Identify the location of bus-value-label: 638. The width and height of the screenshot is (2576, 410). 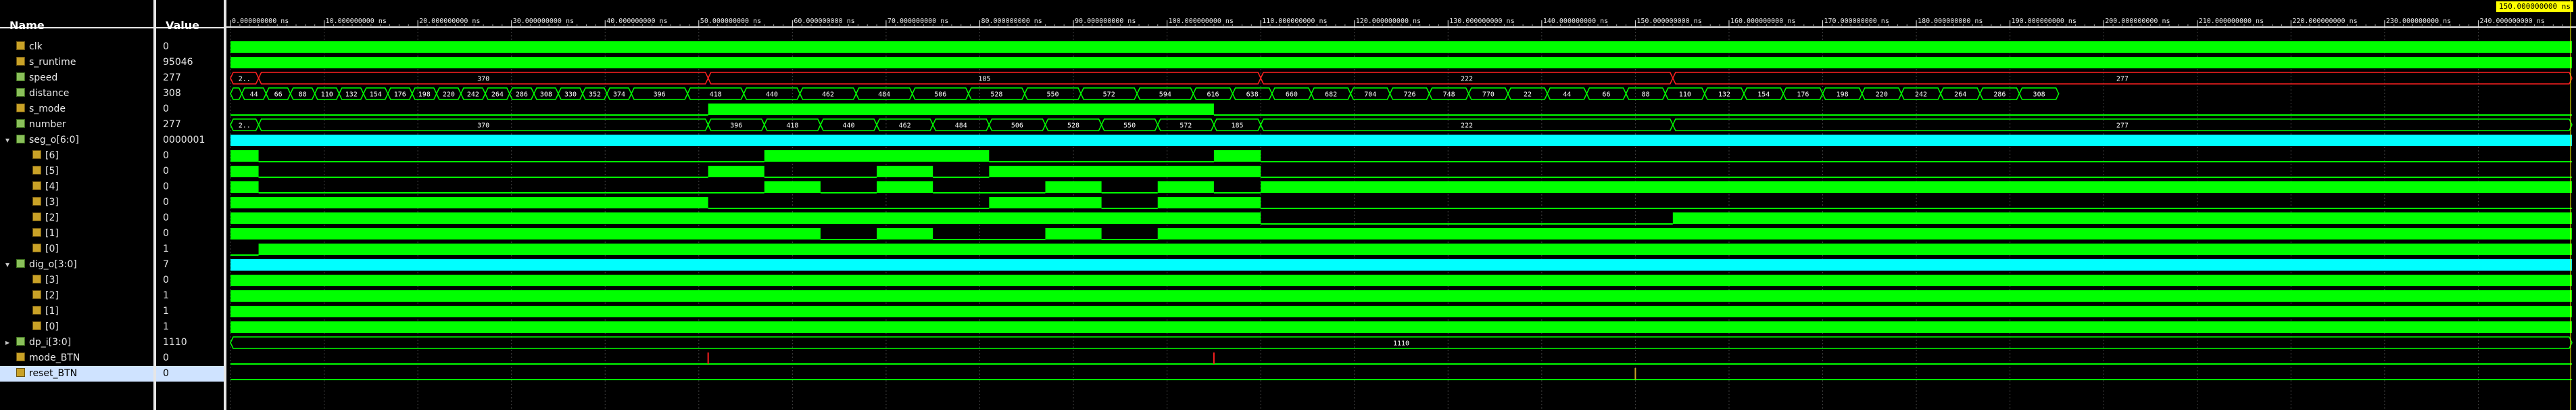
(1252, 95).